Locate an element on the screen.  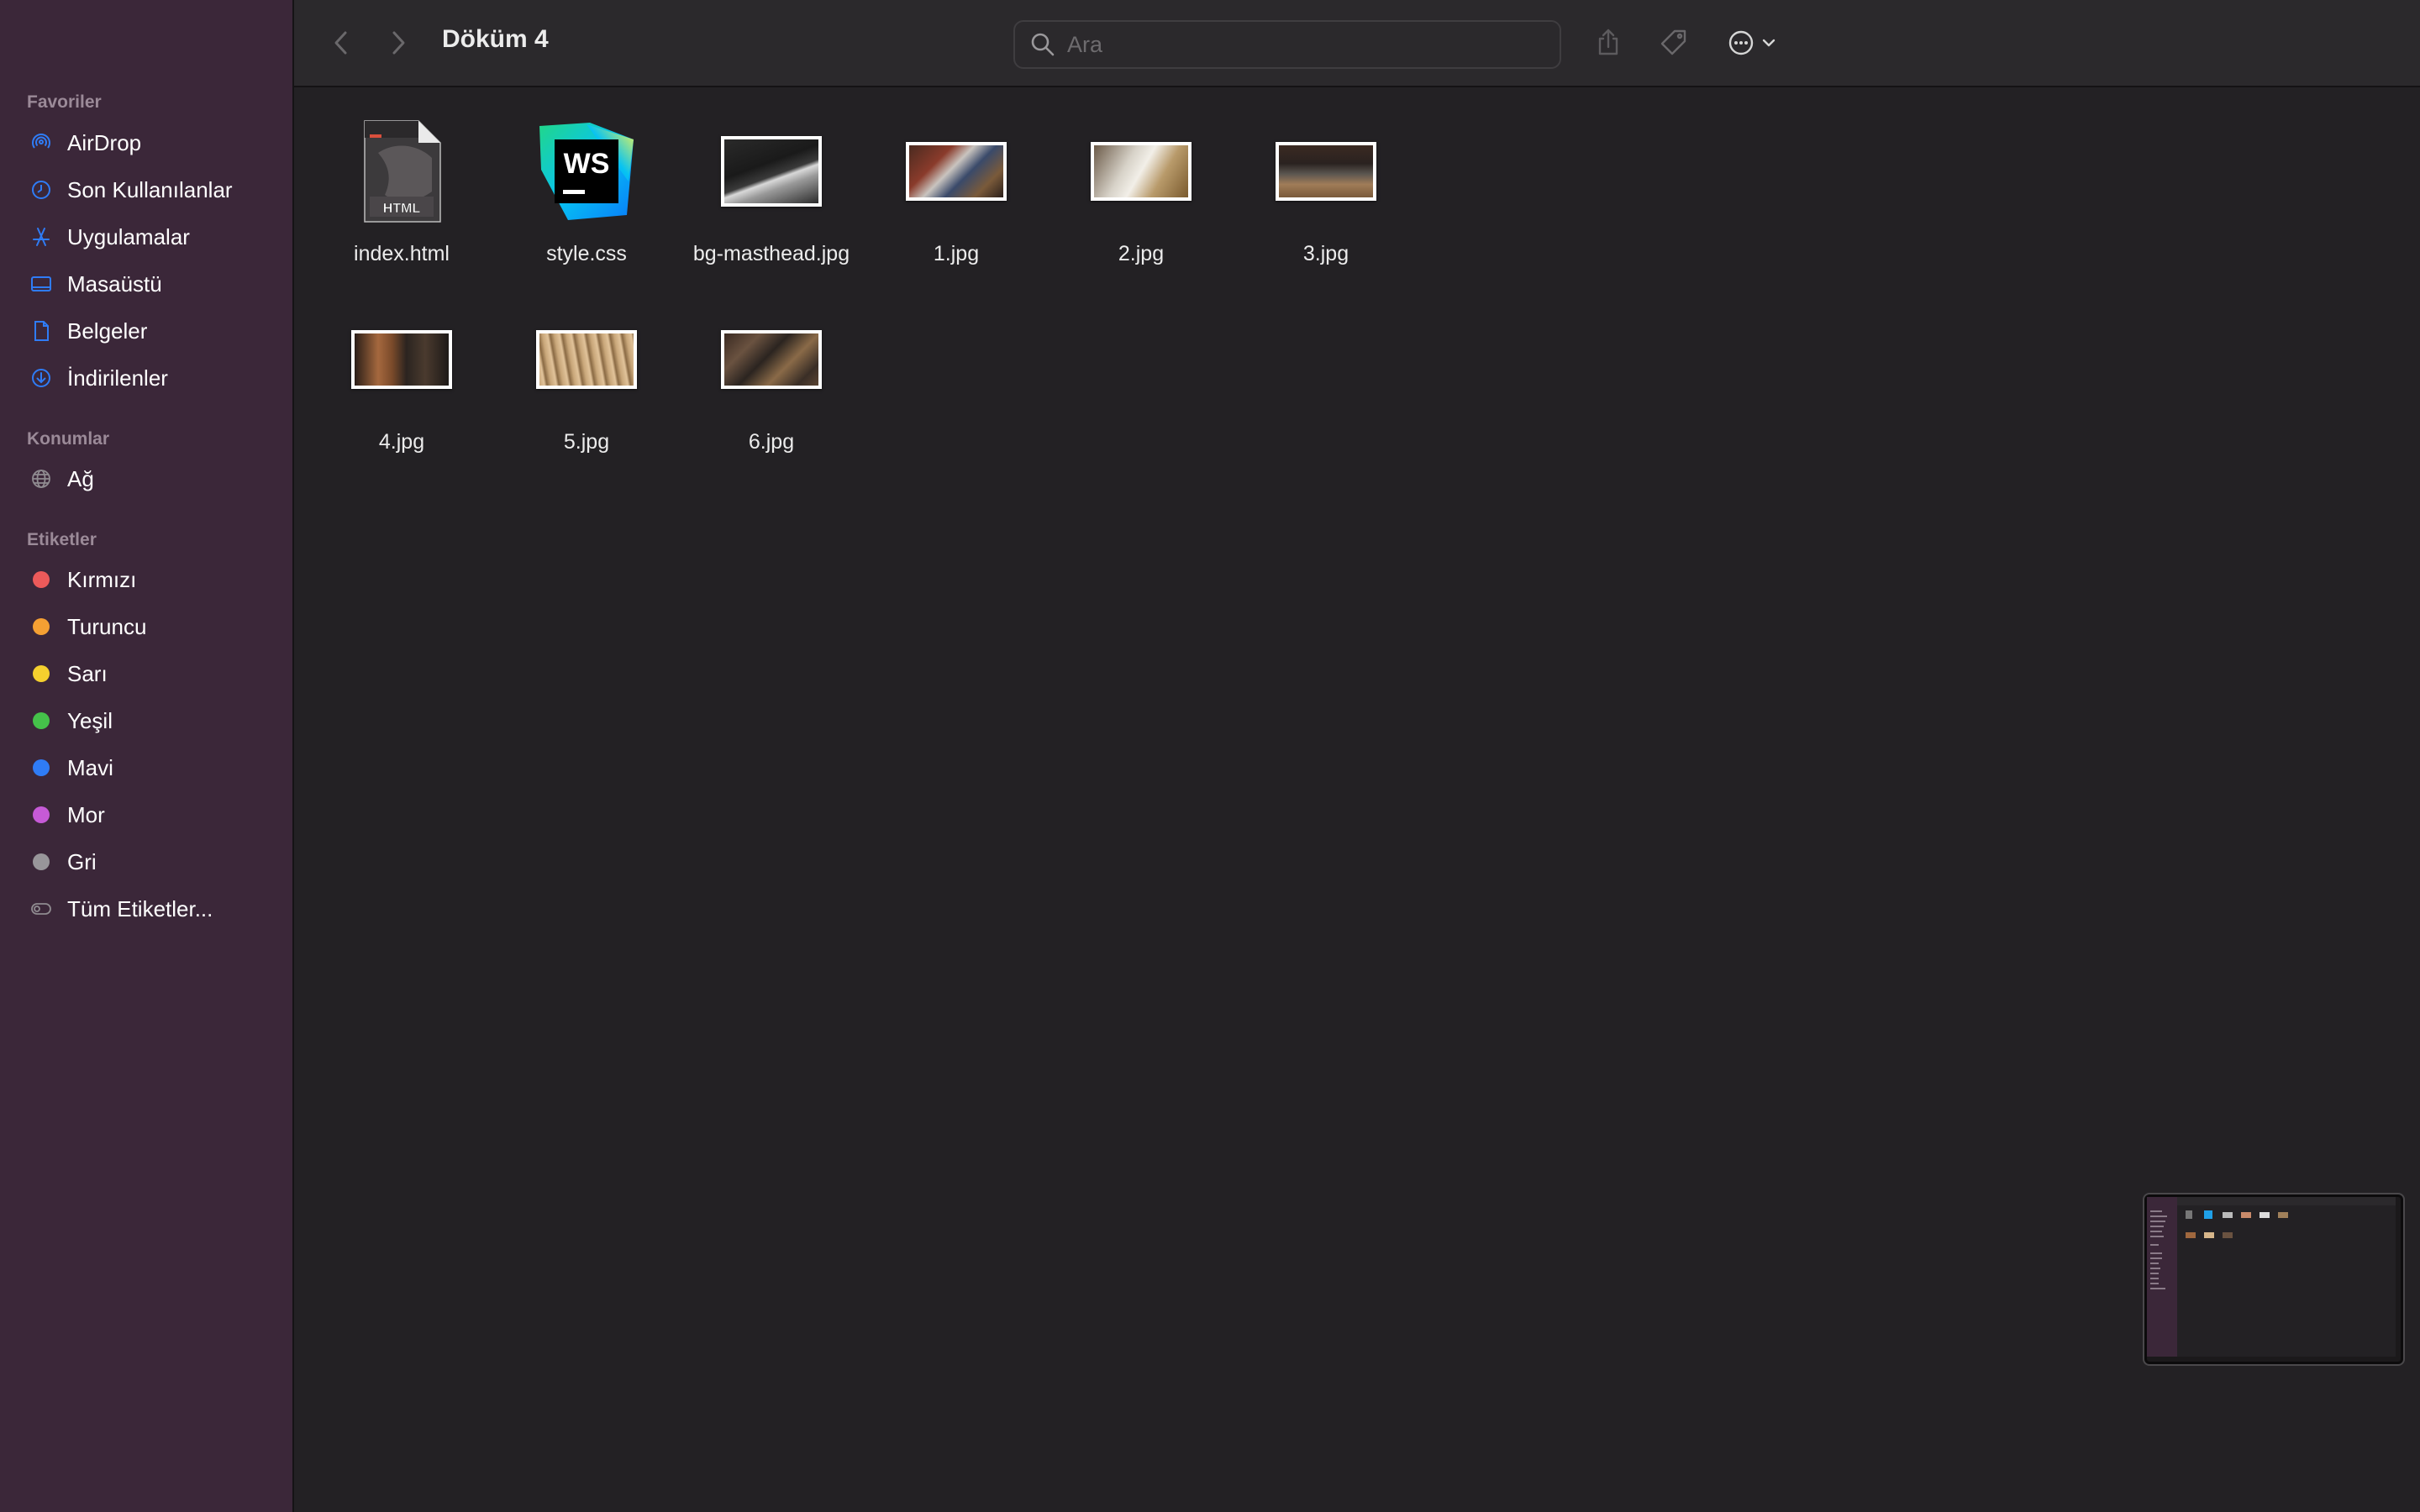
window-title: Döküm 4 is located at coordinates (496, 39).